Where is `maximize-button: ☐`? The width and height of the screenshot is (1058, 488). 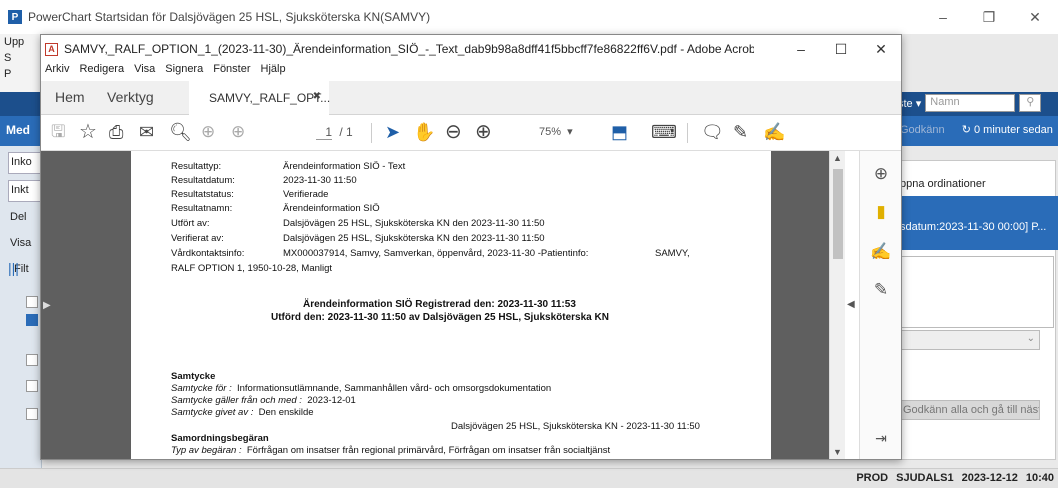 maximize-button: ☐ is located at coordinates (841, 49).